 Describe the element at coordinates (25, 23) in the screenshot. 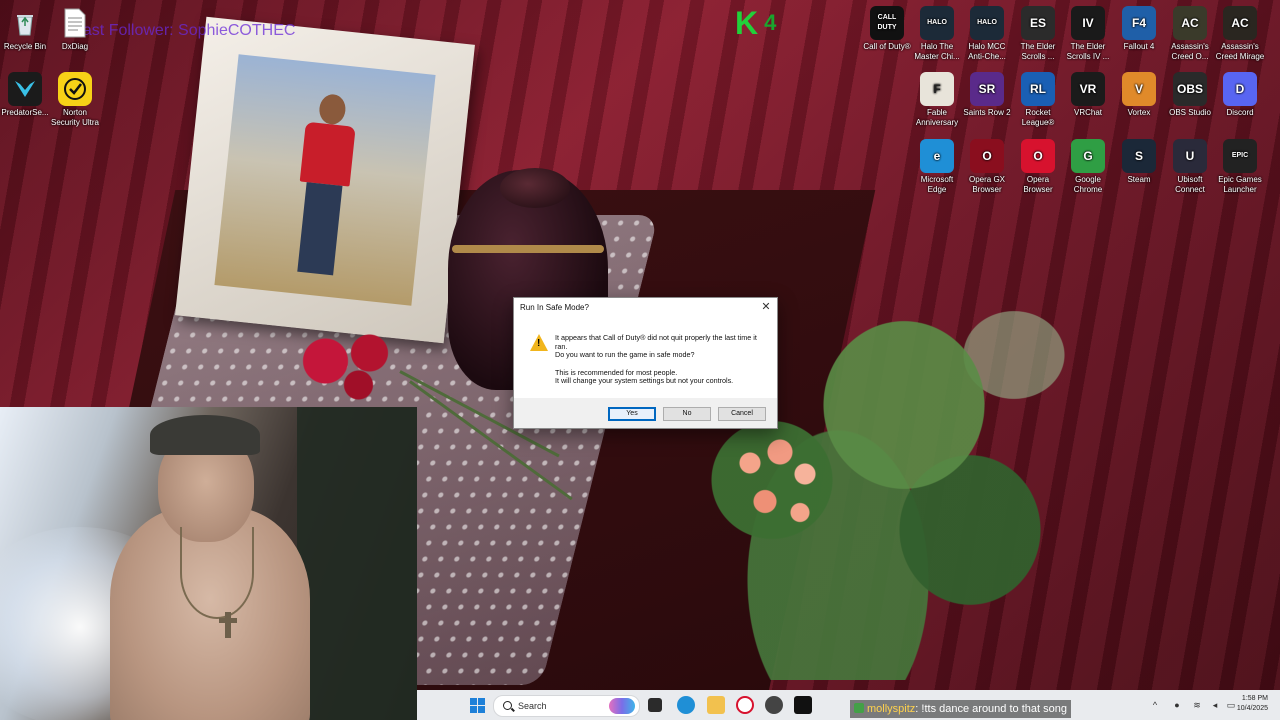

I see `recycle-bin-icon` at that location.